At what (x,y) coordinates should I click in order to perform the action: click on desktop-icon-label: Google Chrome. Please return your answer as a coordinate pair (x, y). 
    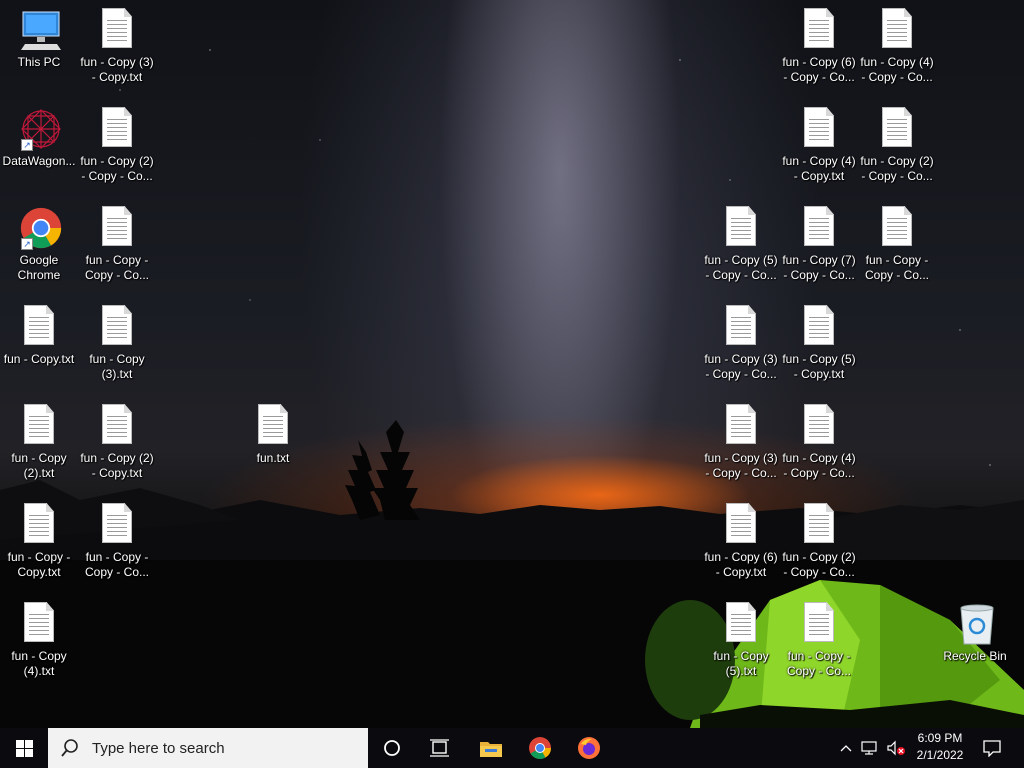
    Looking at the image, I should click on (39, 267).